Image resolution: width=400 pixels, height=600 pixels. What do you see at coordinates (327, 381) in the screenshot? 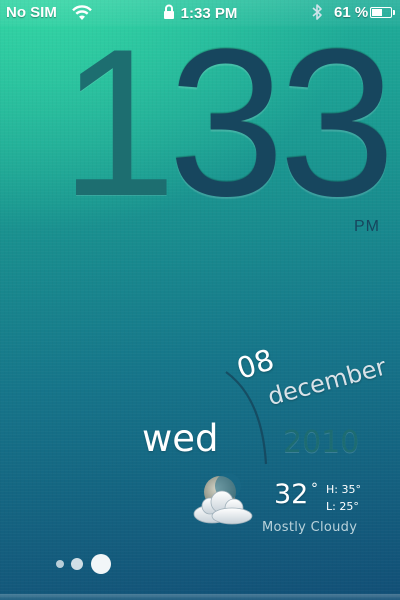
I see `date-month: december` at bounding box center [327, 381].